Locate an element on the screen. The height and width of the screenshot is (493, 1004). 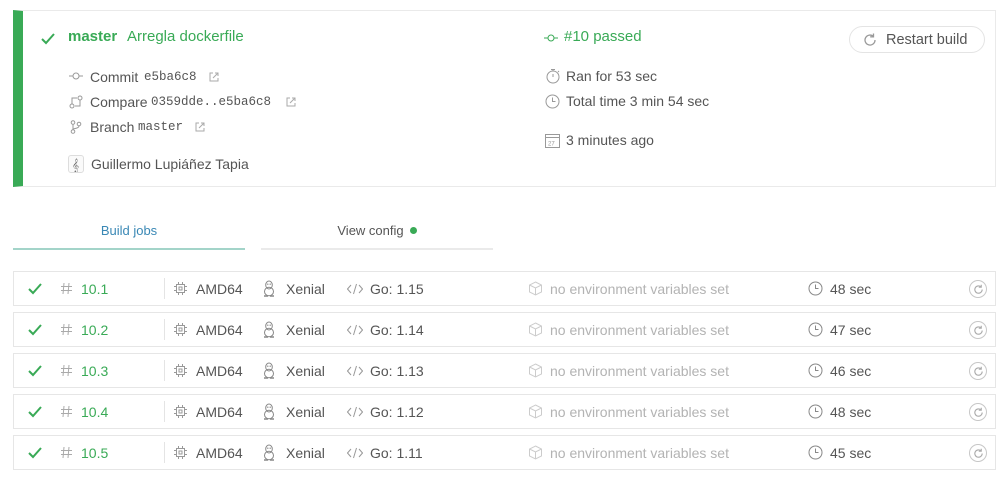
tab-build-jobs: Build jobs is located at coordinates (129, 231).